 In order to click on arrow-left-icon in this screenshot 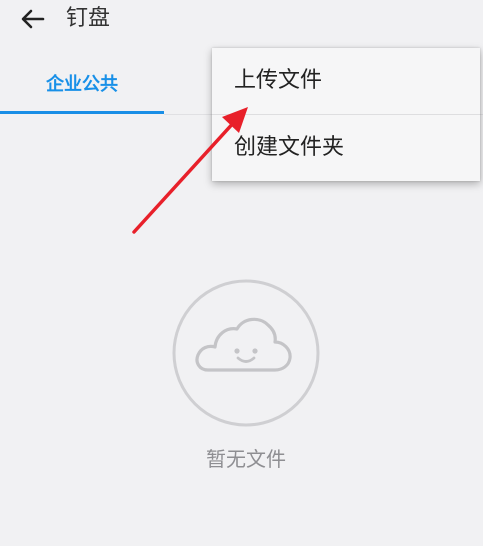, I will do `click(33, 19)`.